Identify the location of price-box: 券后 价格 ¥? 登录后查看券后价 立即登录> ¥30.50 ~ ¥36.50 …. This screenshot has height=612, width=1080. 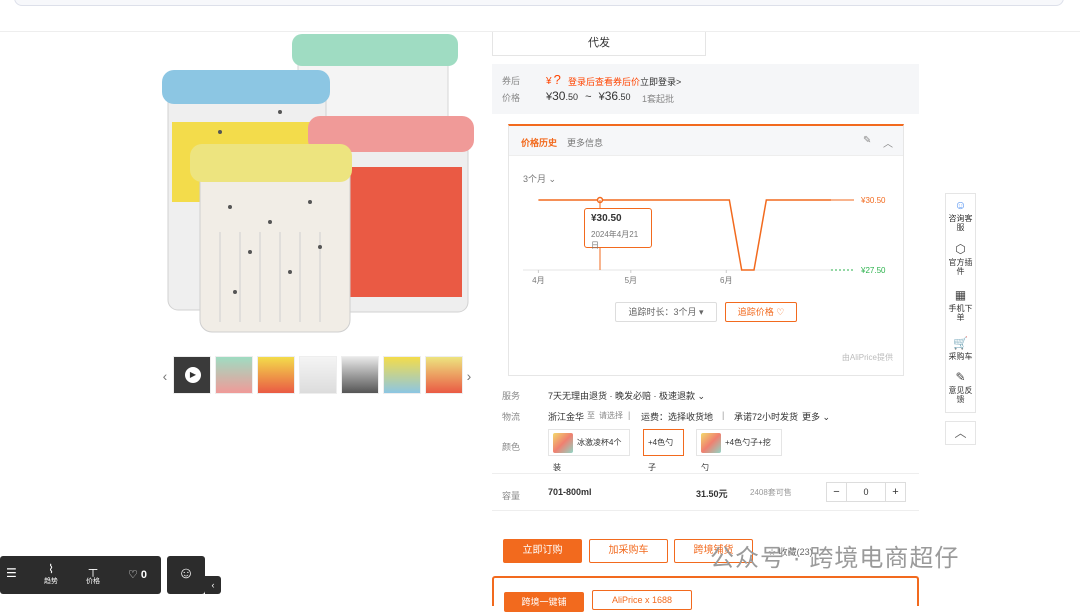
(705, 89).